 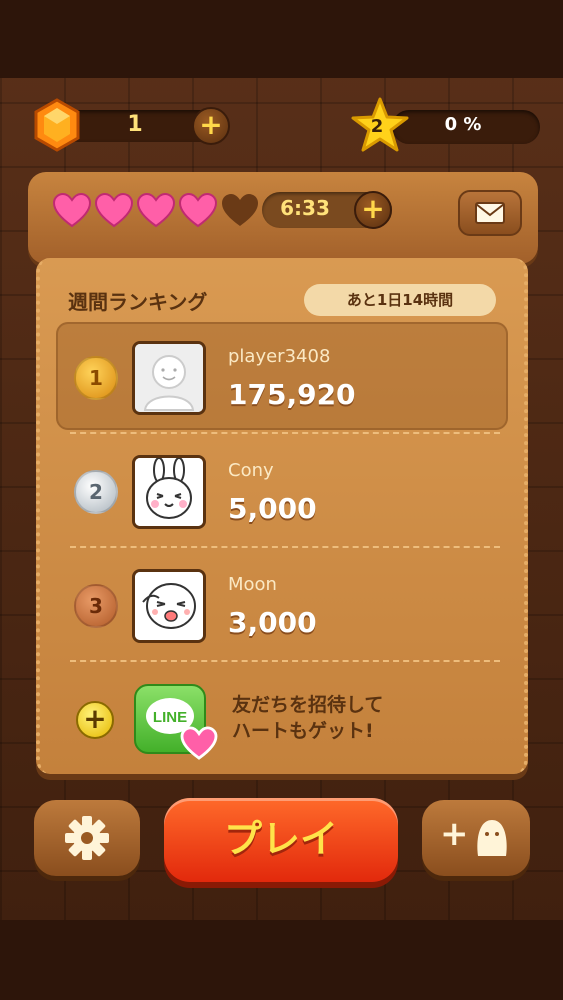 What do you see at coordinates (281, 960) in the screenshot?
I see `bottom-border` at bounding box center [281, 960].